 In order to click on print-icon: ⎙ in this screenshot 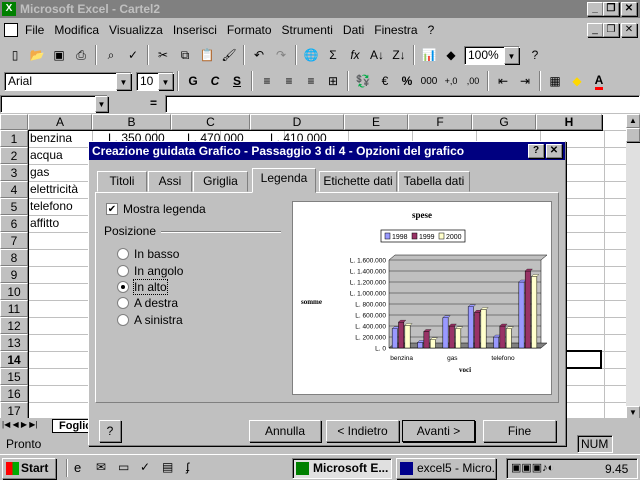, I will do `click(81, 55)`.